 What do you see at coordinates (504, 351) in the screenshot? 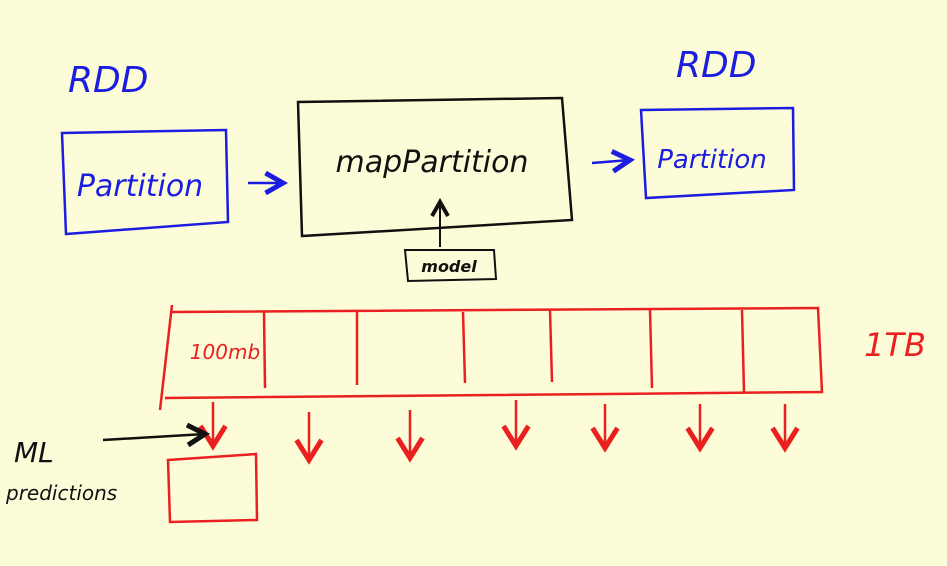
I see `partition-dividers` at bounding box center [504, 351].